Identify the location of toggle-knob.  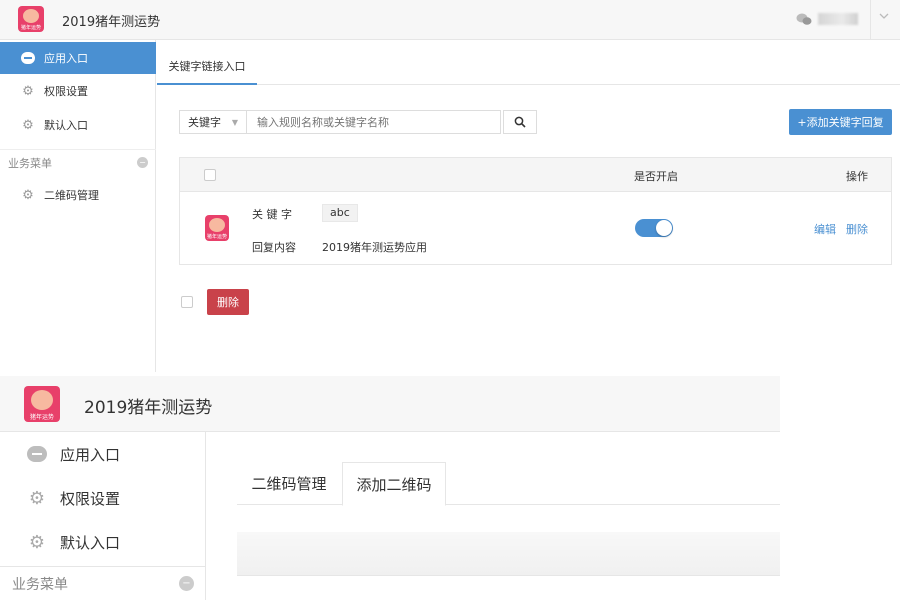
(664, 228).